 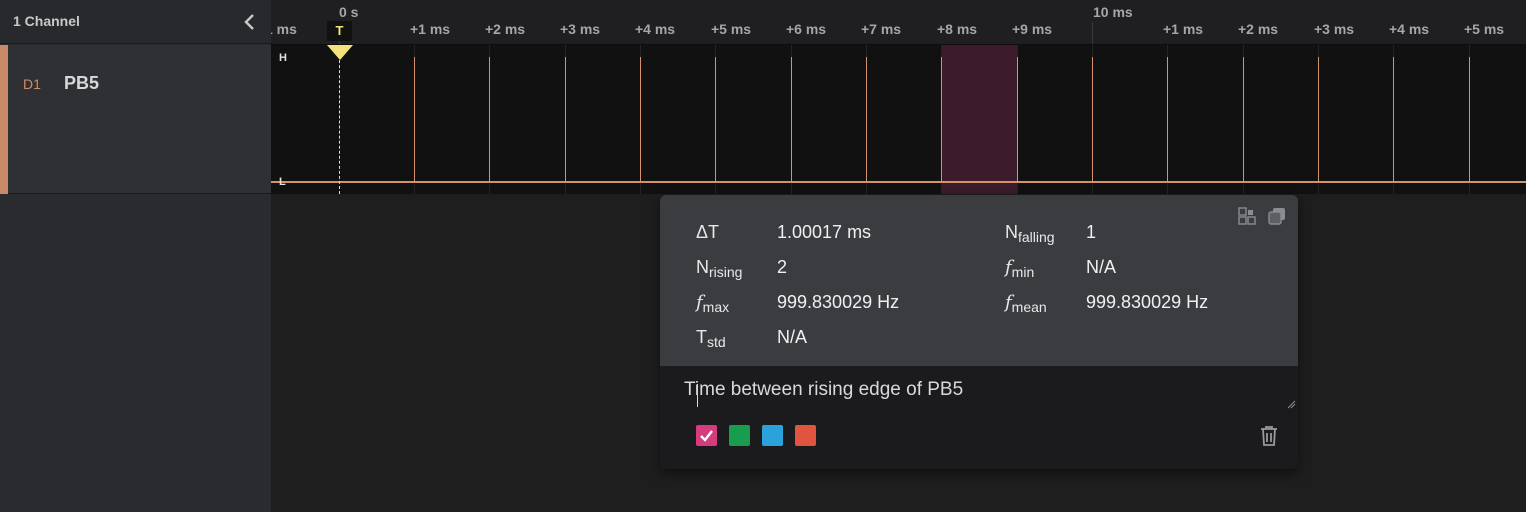 What do you see at coordinates (1291, 404) in the screenshot?
I see `resize-grip-icon` at bounding box center [1291, 404].